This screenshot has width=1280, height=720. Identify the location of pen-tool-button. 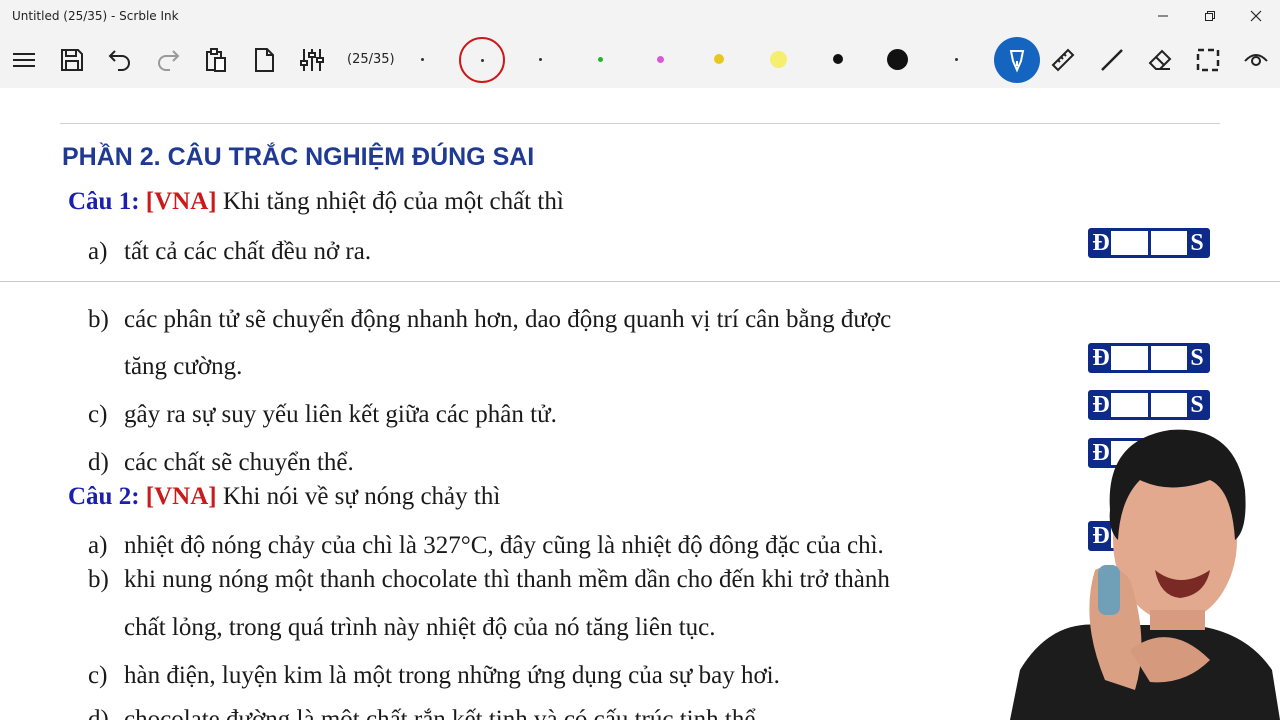
(1017, 60).